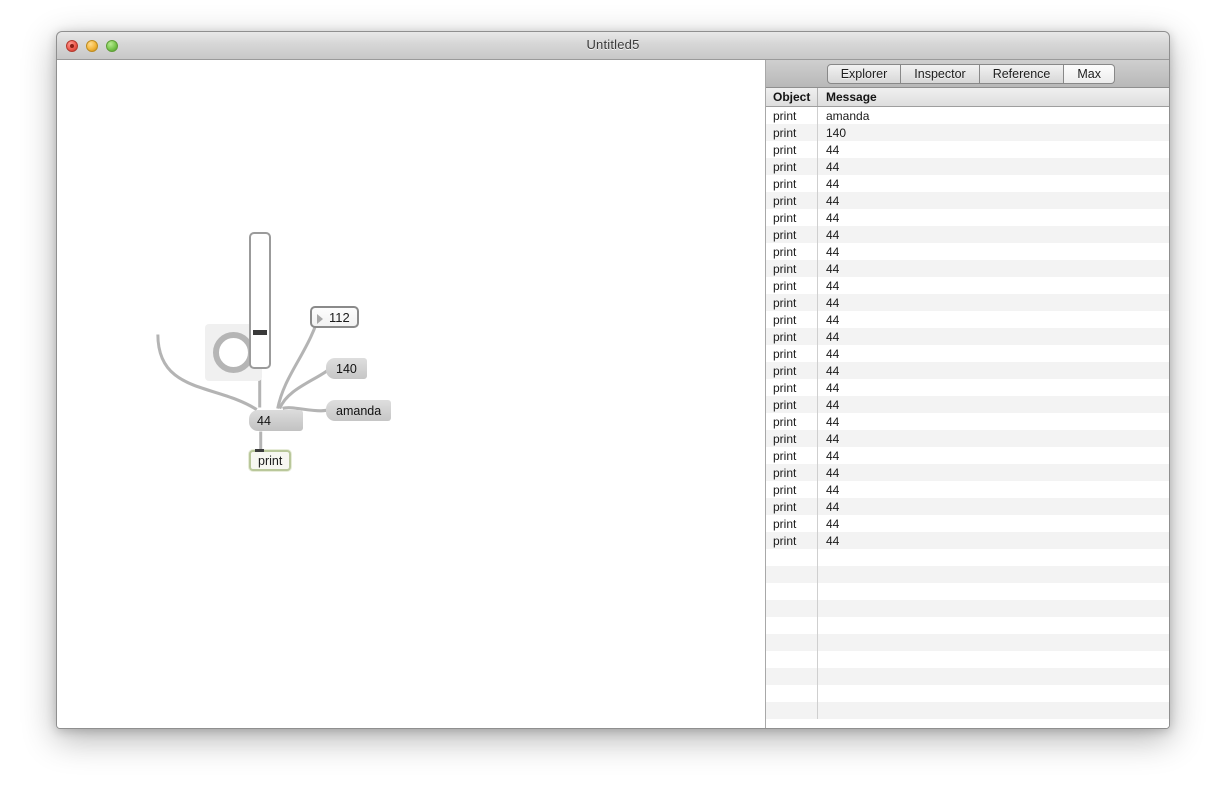  I want to click on tab-reference-label: Reference, so click(1021, 73).